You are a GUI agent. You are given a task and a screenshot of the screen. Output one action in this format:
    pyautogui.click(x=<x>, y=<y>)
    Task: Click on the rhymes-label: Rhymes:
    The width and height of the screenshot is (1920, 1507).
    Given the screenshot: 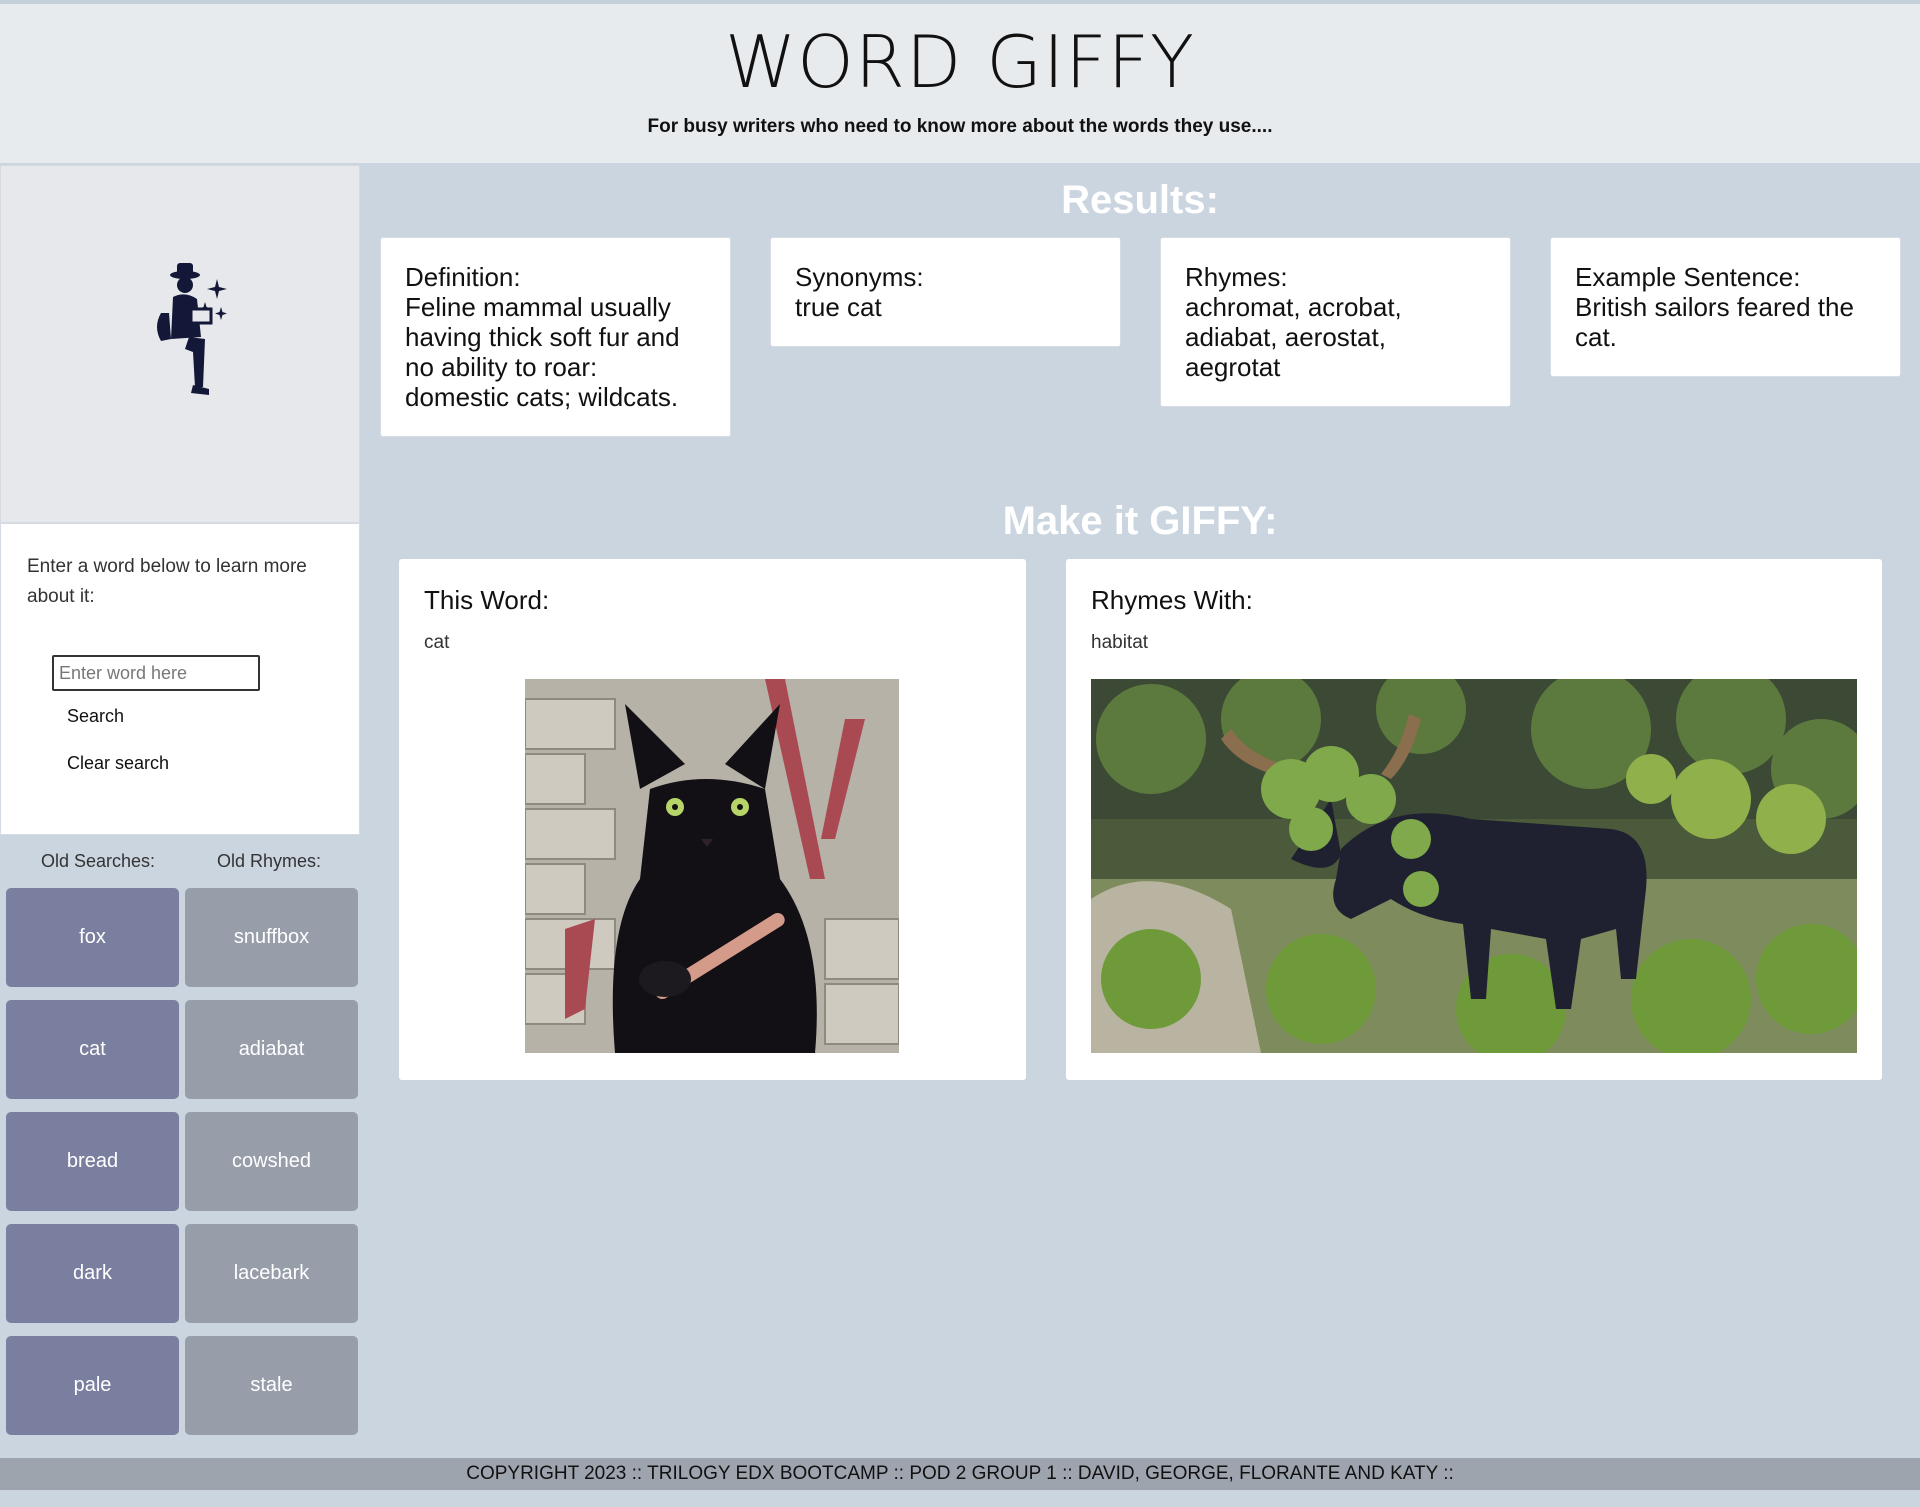 What is the action you would take?
    pyautogui.click(x=1236, y=277)
    